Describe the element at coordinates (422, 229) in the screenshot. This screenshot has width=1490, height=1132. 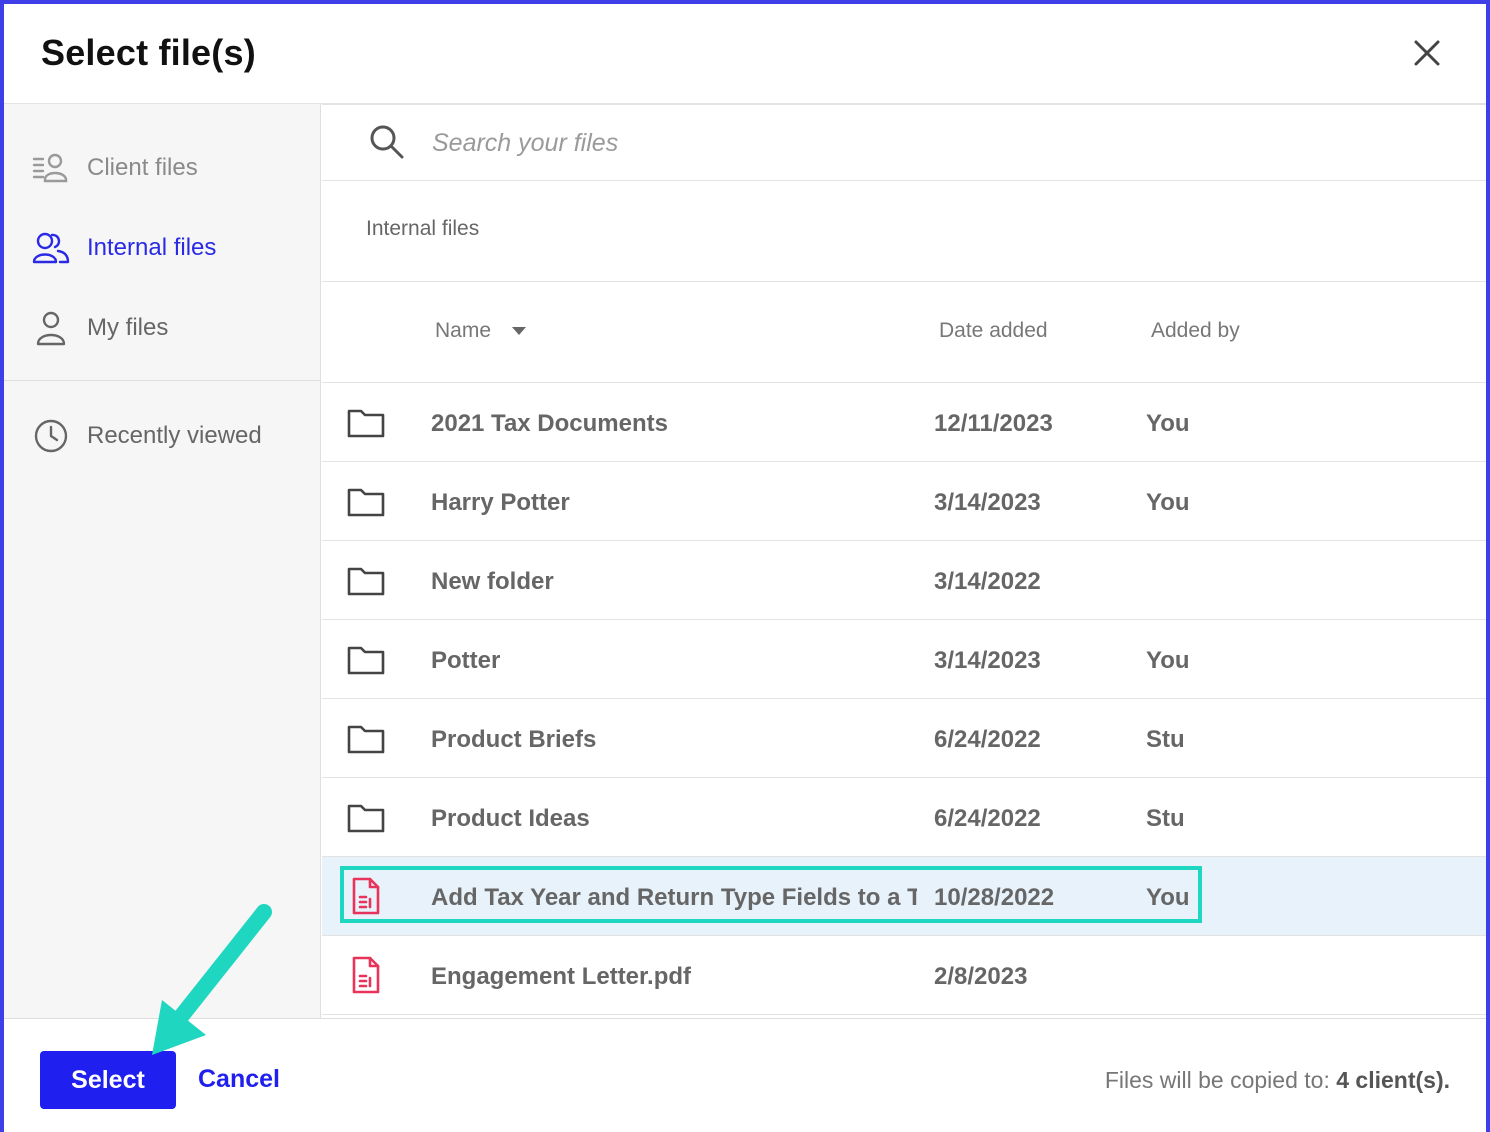
I see `breadcrumb: Internal files` at that location.